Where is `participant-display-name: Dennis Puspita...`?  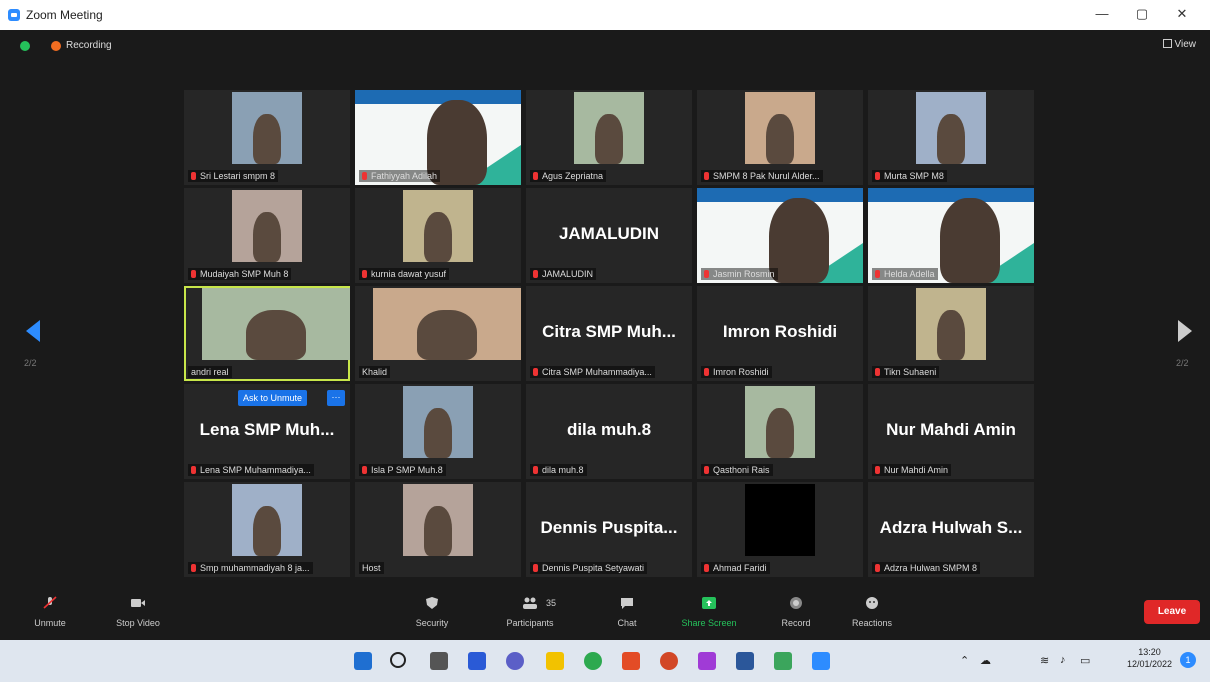
participant-display-name: Dennis Puspita... is located at coordinates (609, 527).